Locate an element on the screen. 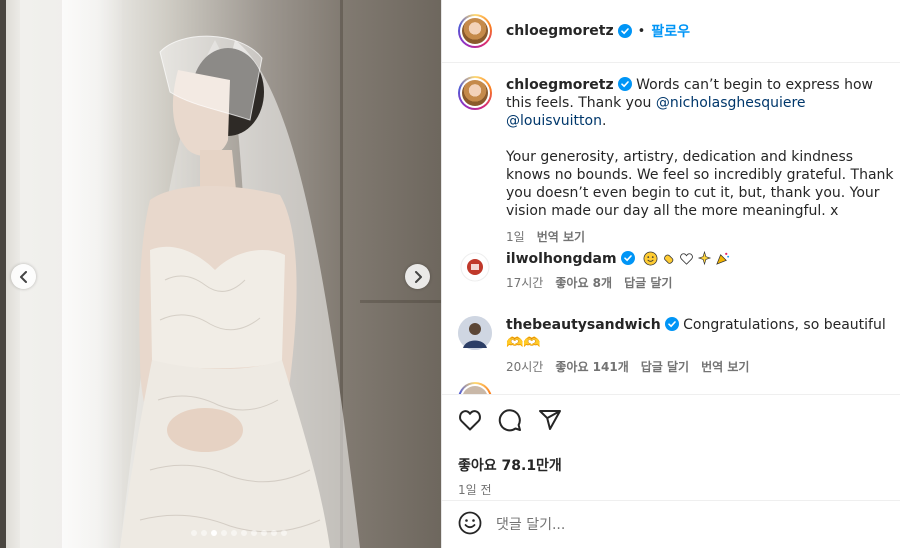 Image resolution: width=900 pixels, height=548 pixels. follow-button: 팔로우 is located at coordinates (670, 31).